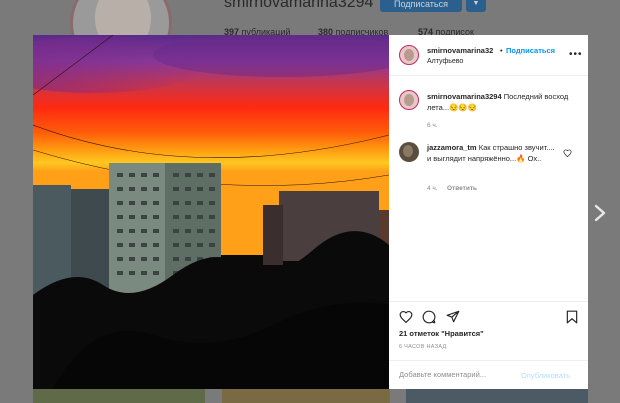 Image resolution: width=620 pixels, height=403 pixels. Describe the element at coordinates (453, 316) in the screenshot. I see `share-paper-plane-icon` at that location.